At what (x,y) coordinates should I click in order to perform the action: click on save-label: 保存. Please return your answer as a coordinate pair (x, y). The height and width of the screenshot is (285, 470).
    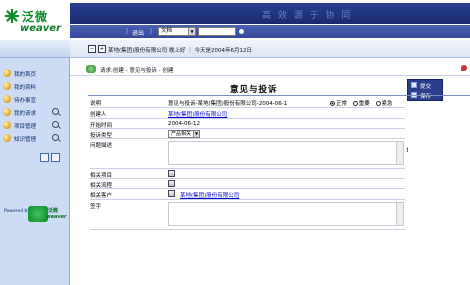
    Looking at the image, I should click on (426, 97).